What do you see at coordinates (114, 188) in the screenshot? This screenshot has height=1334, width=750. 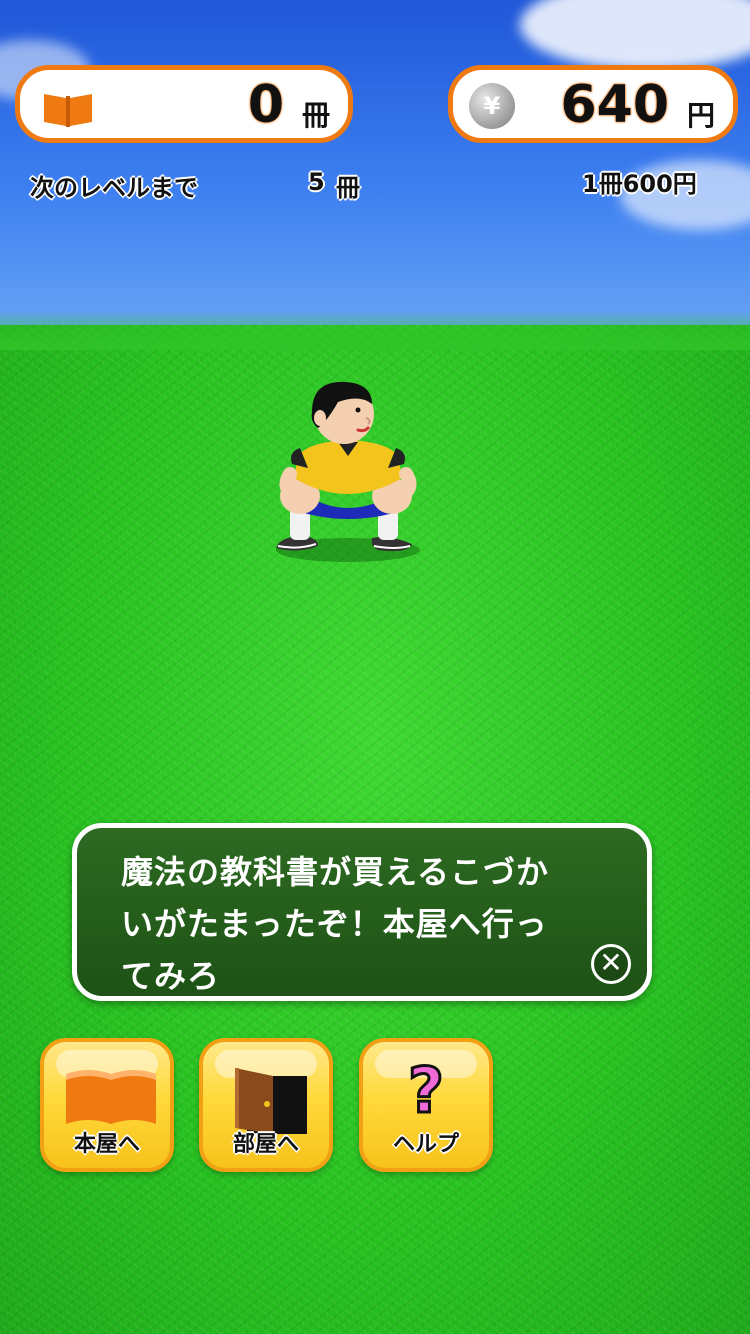 I see `next-level-label: 次のレベルまで` at bounding box center [114, 188].